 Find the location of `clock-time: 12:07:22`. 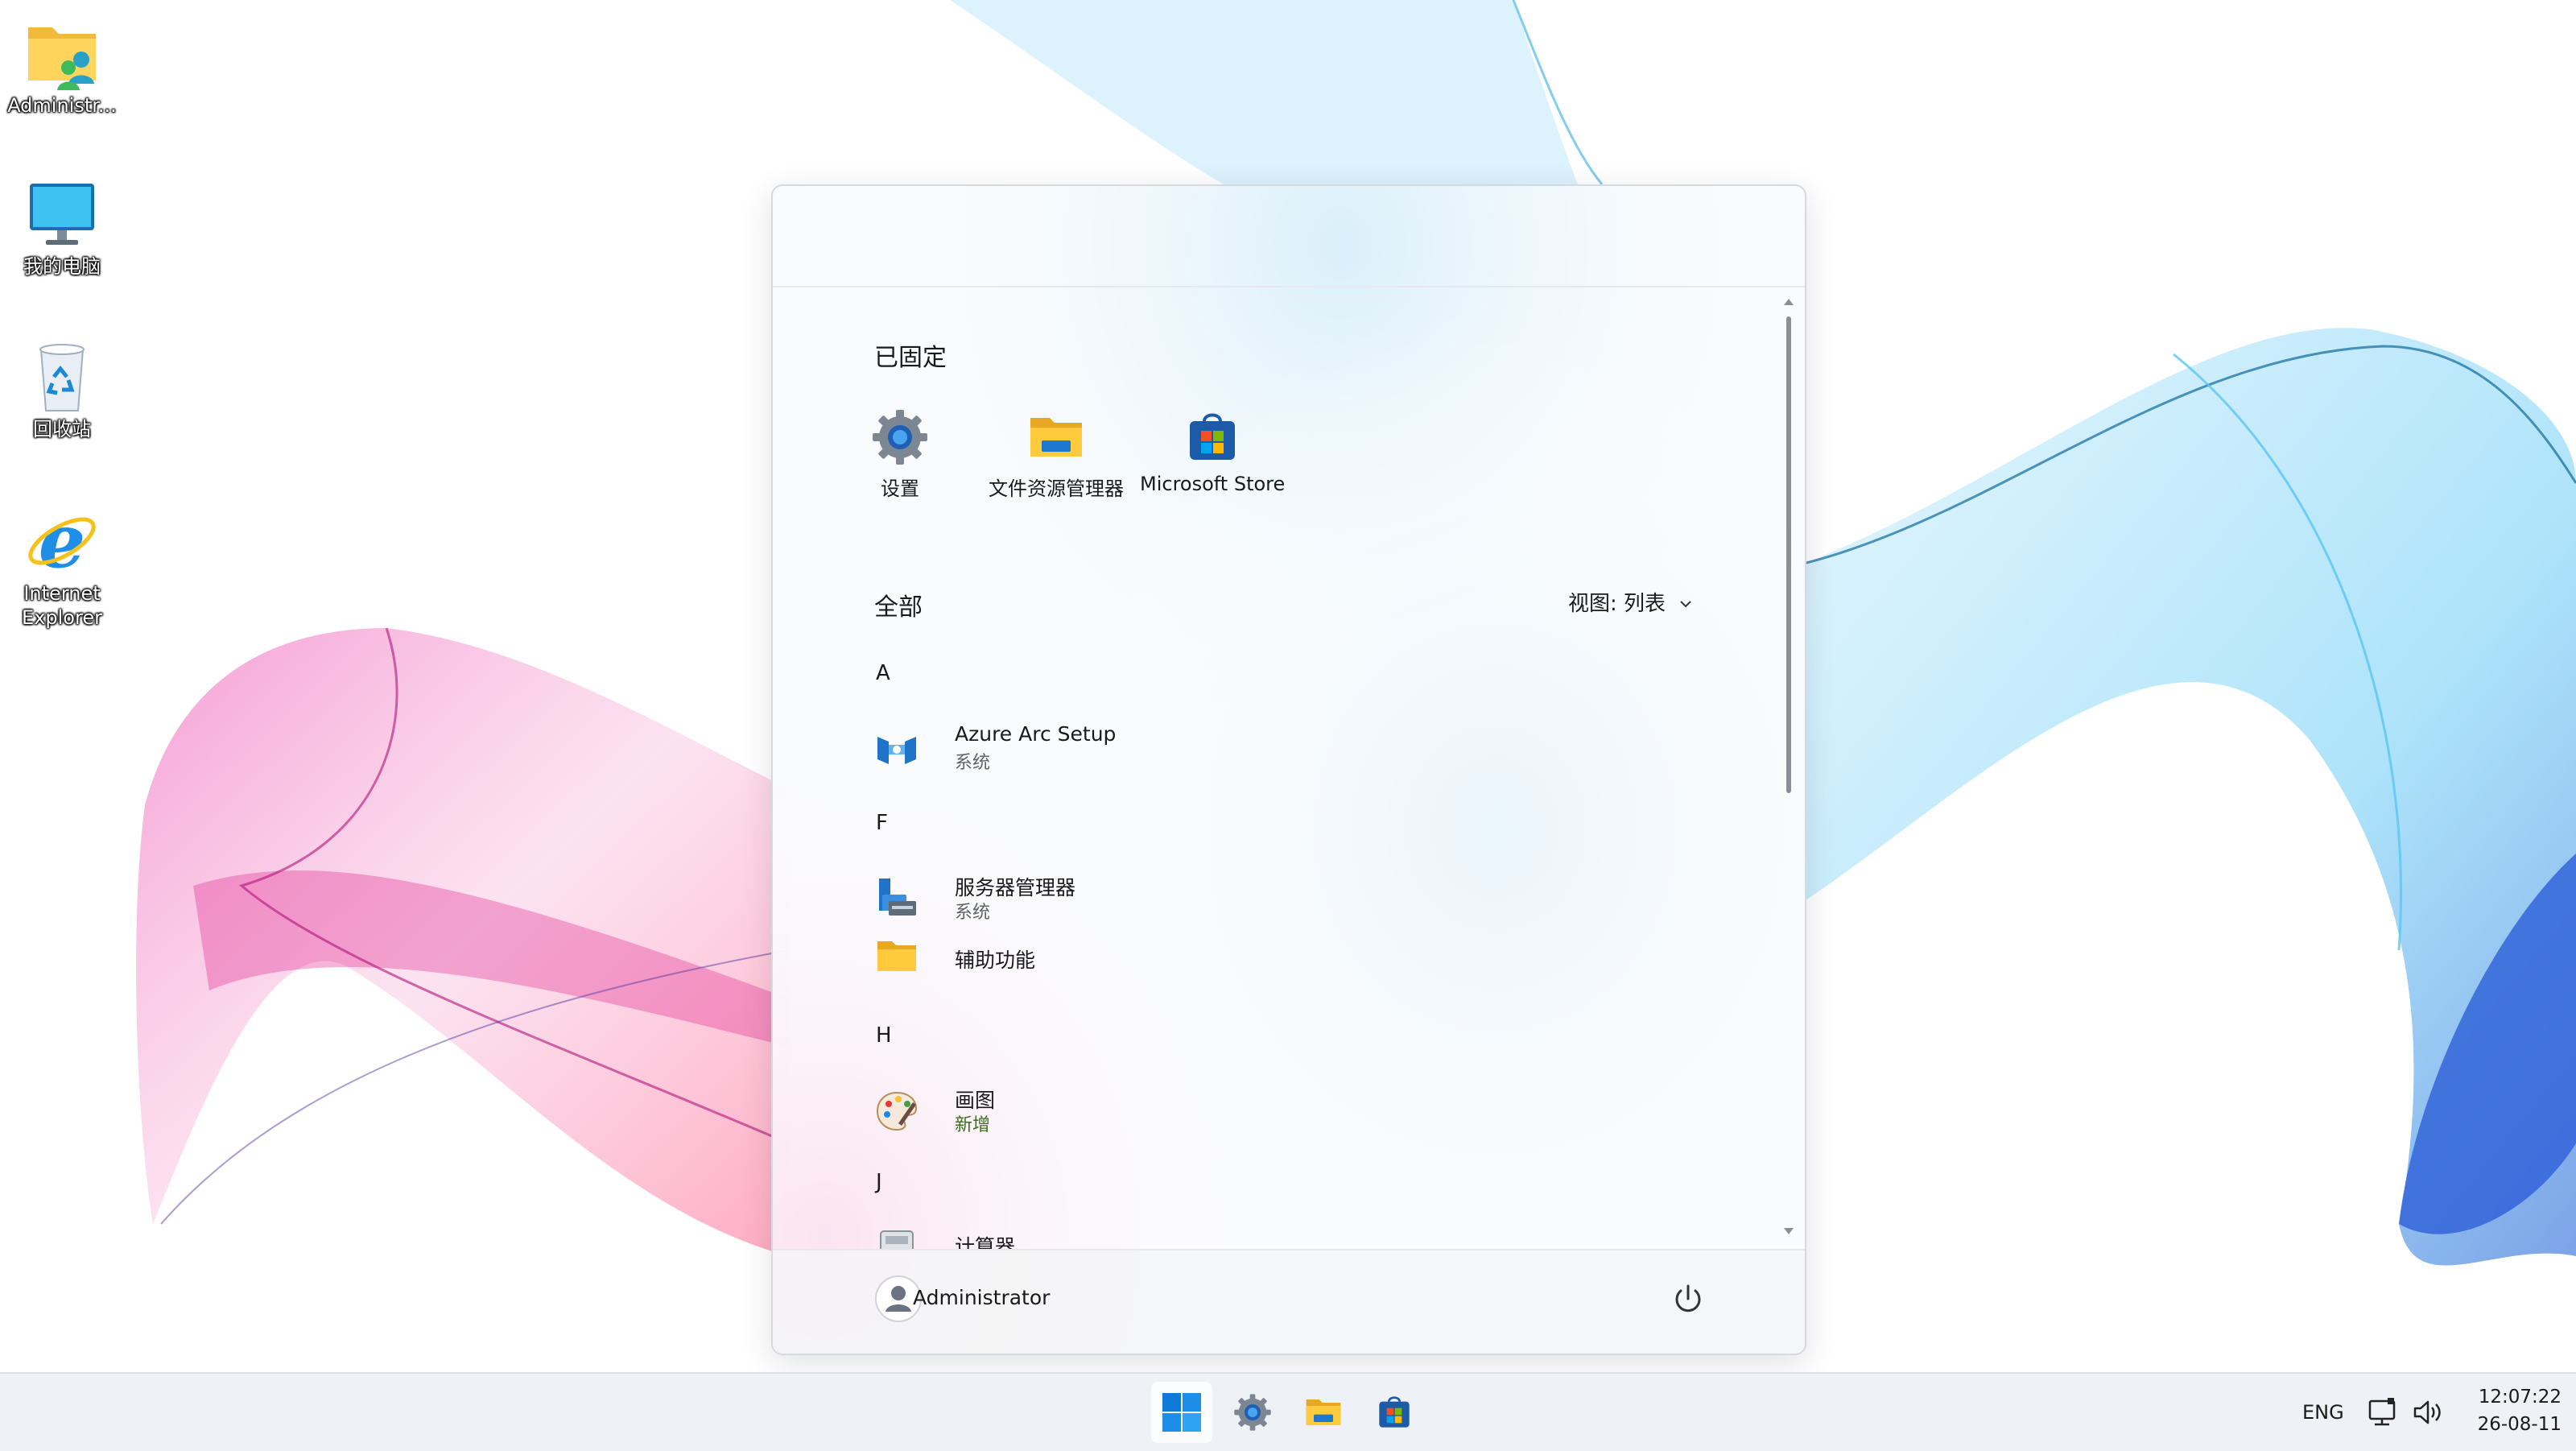

clock-time: 12:07:22 is located at coordinates (2520, 1397).